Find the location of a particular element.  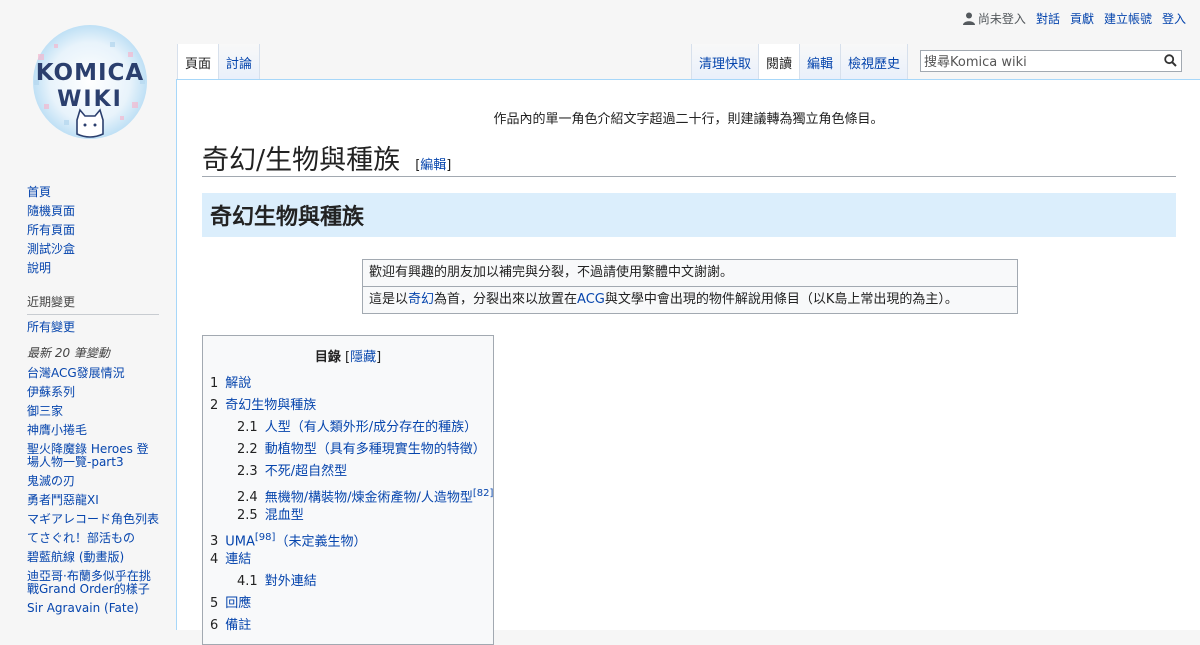

nav-help: 說明 is located at coordinates (39, 268).